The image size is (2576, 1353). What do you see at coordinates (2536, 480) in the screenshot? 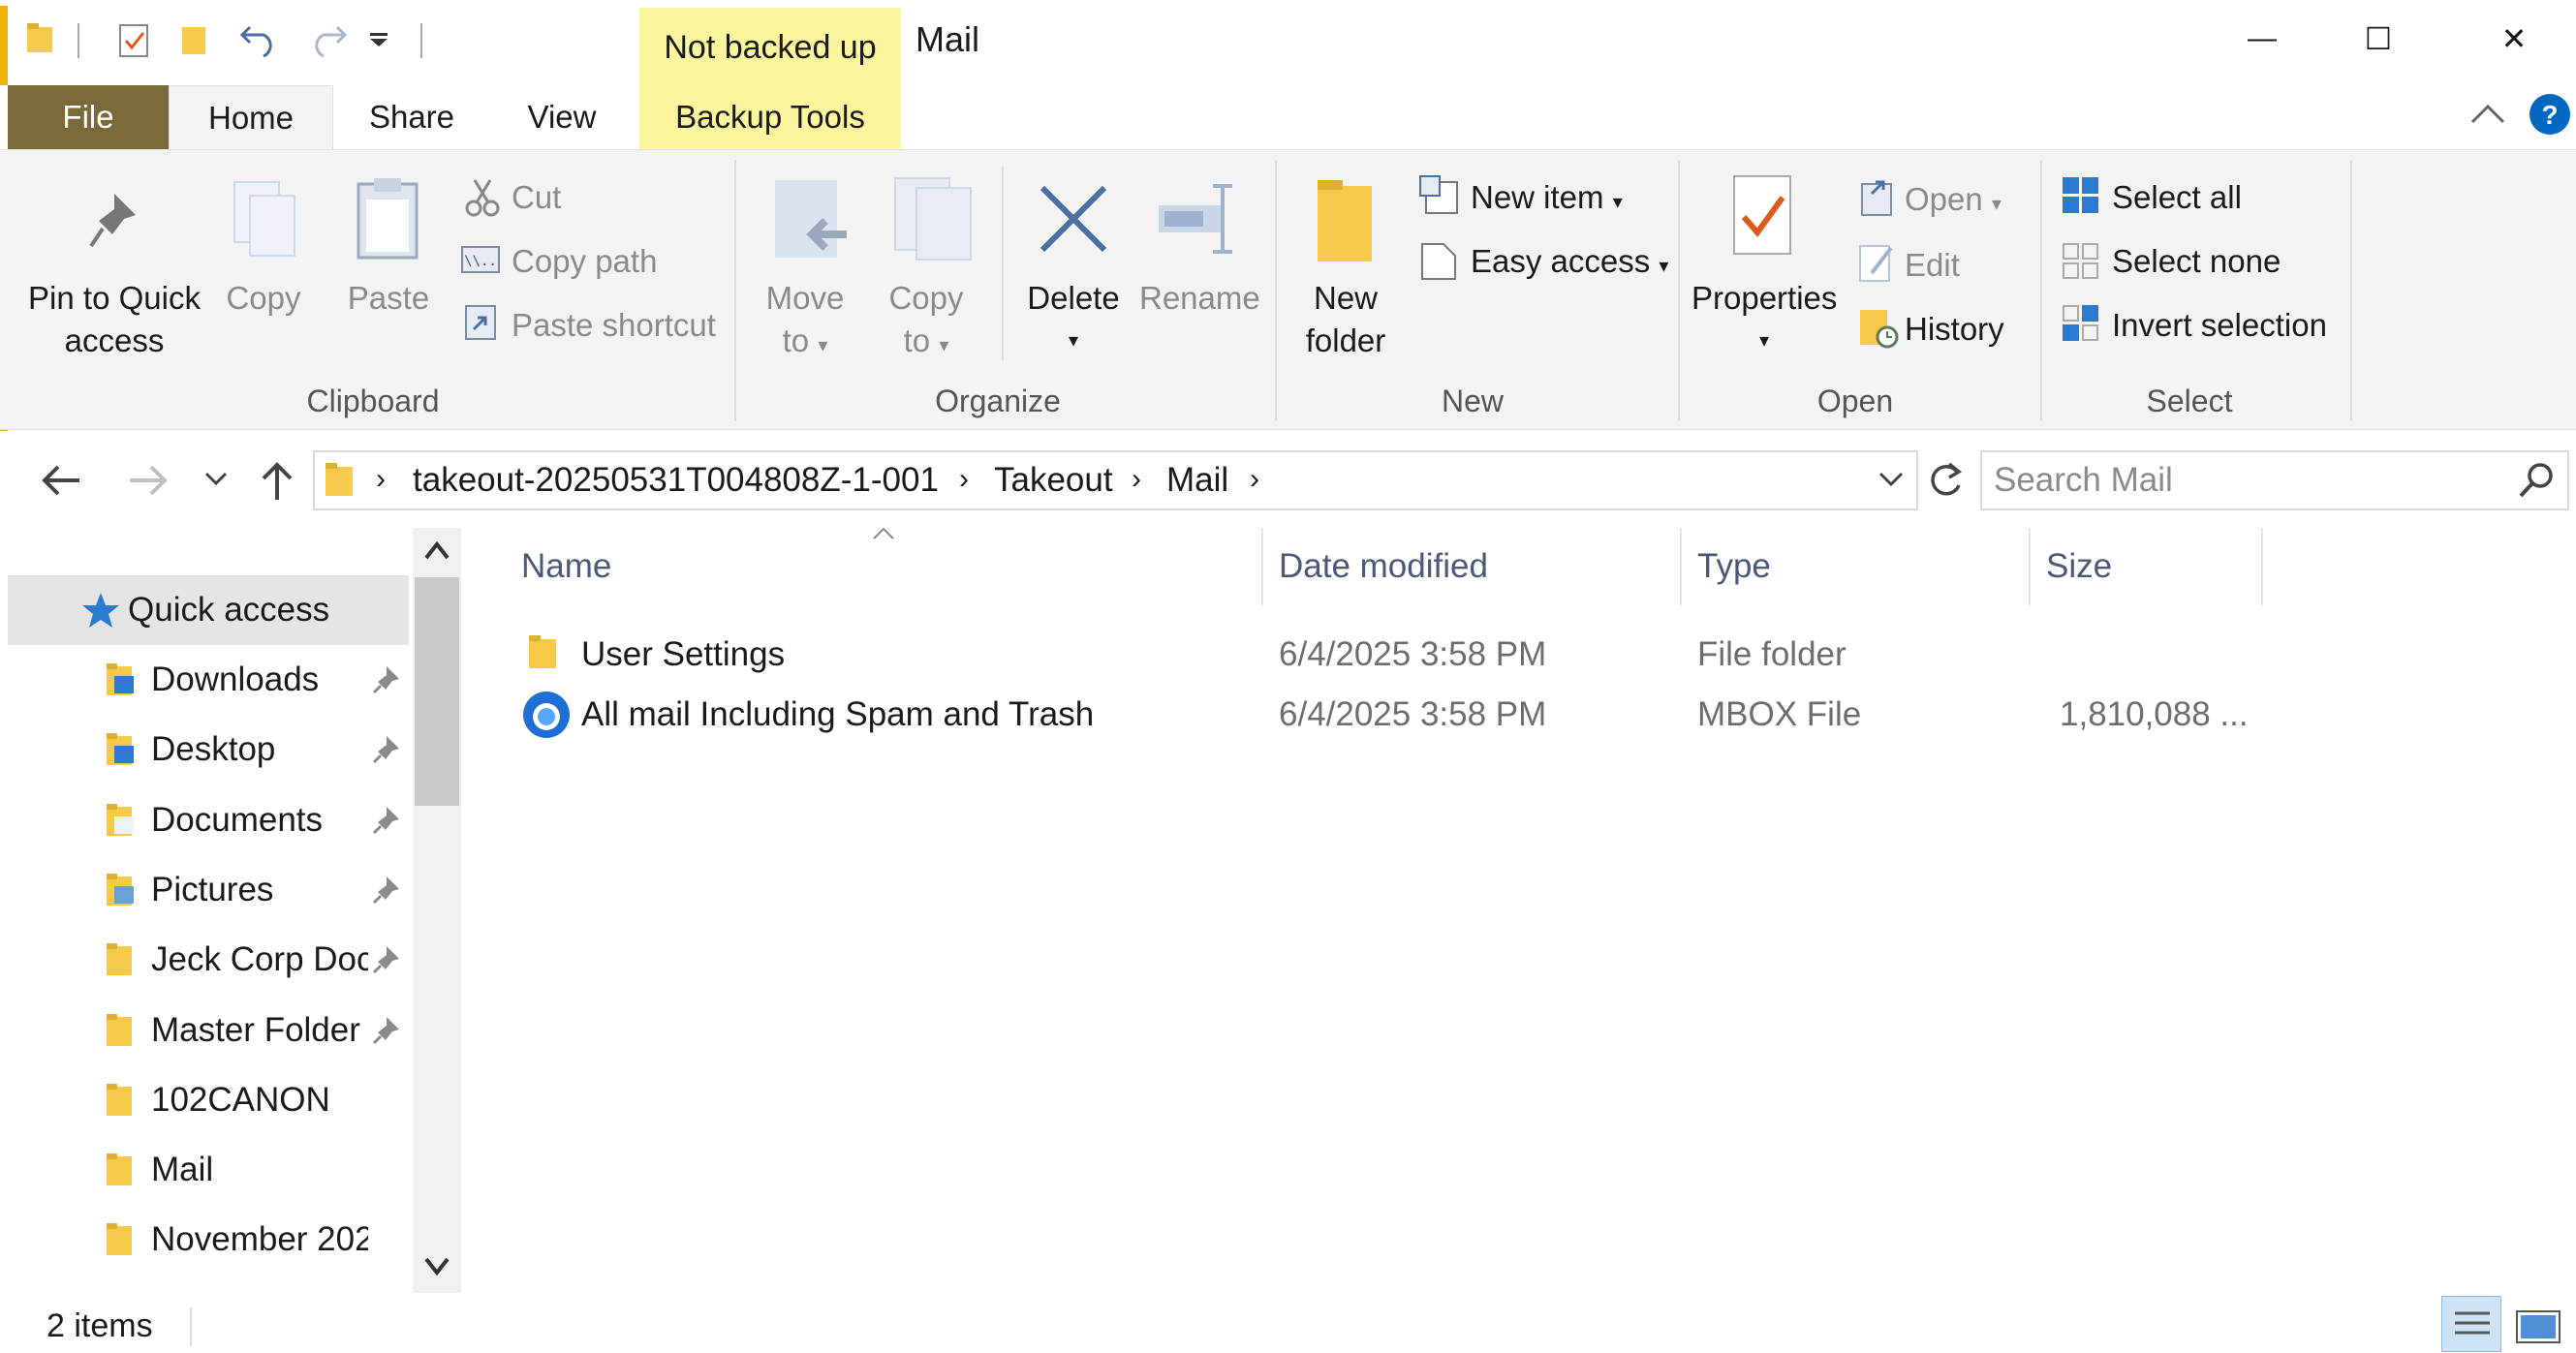
I see `search-icon` at bounding box center [2536, 480].